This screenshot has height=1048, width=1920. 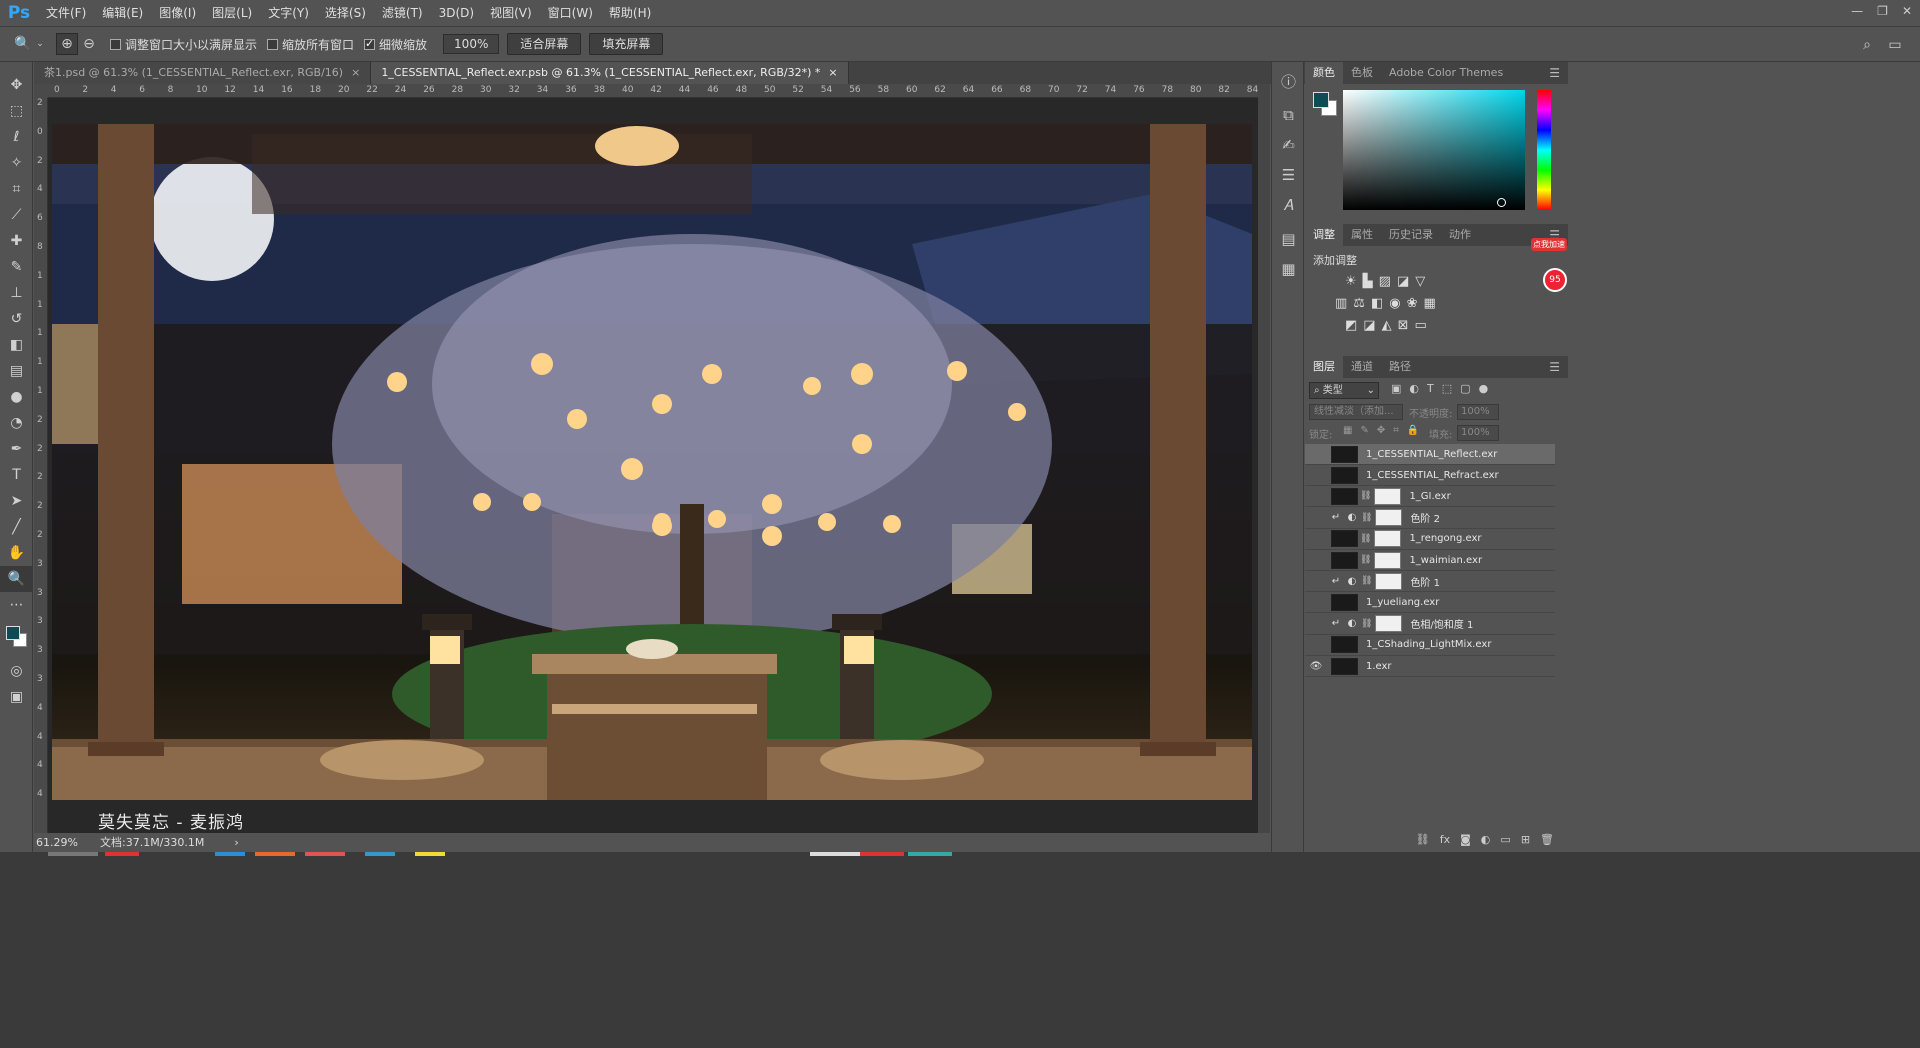 What do you see at coordinates (183, 44) in the screenshot?
I see `resize-windows-checkbox: 调整窗口大小以满屏显示` at bounding box center [183, 44].